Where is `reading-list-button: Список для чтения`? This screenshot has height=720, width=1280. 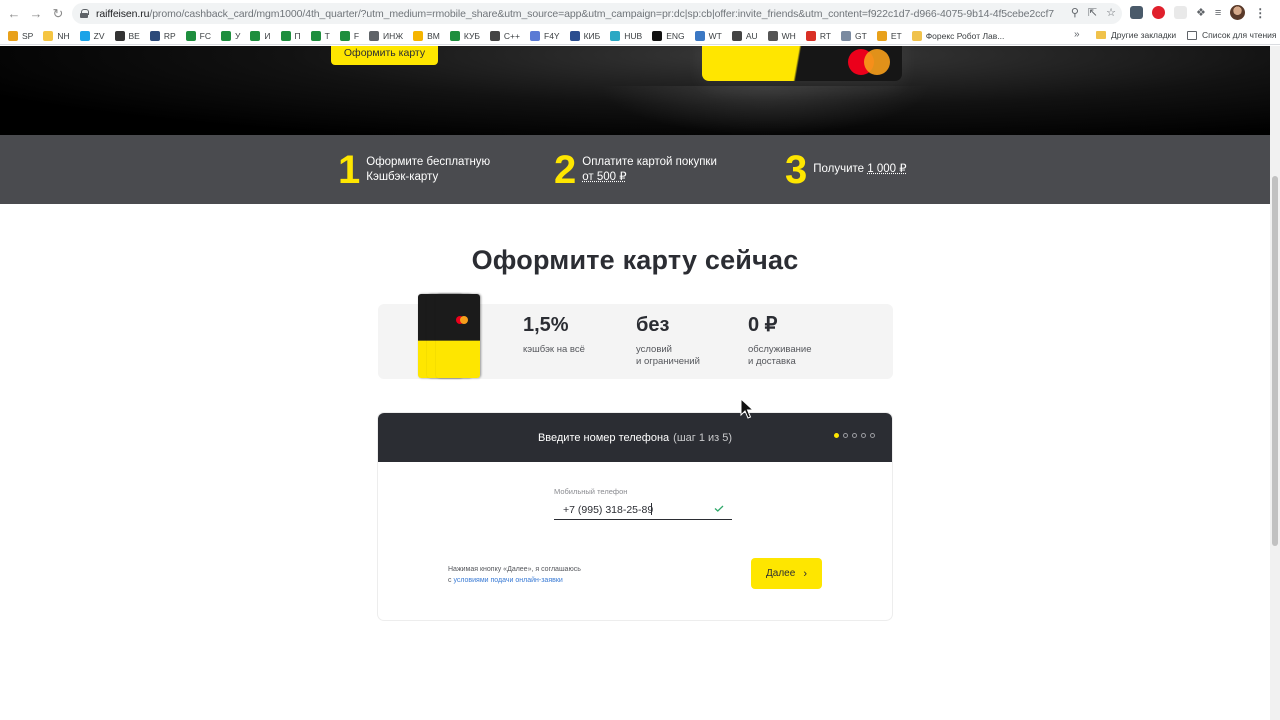
reading-list-button: Список для чтения is located at coordinates (1232, 35).